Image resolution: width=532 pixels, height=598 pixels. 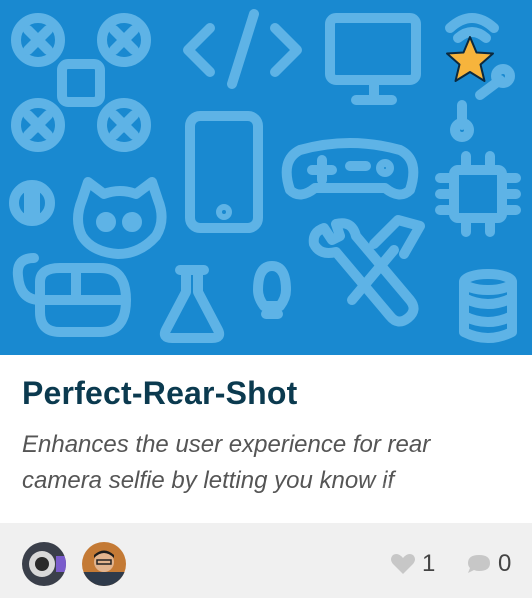 What do you see at coordinates (192, 304) in the screenshot?
I see `flask-icon` at bounding box center [192, 304].